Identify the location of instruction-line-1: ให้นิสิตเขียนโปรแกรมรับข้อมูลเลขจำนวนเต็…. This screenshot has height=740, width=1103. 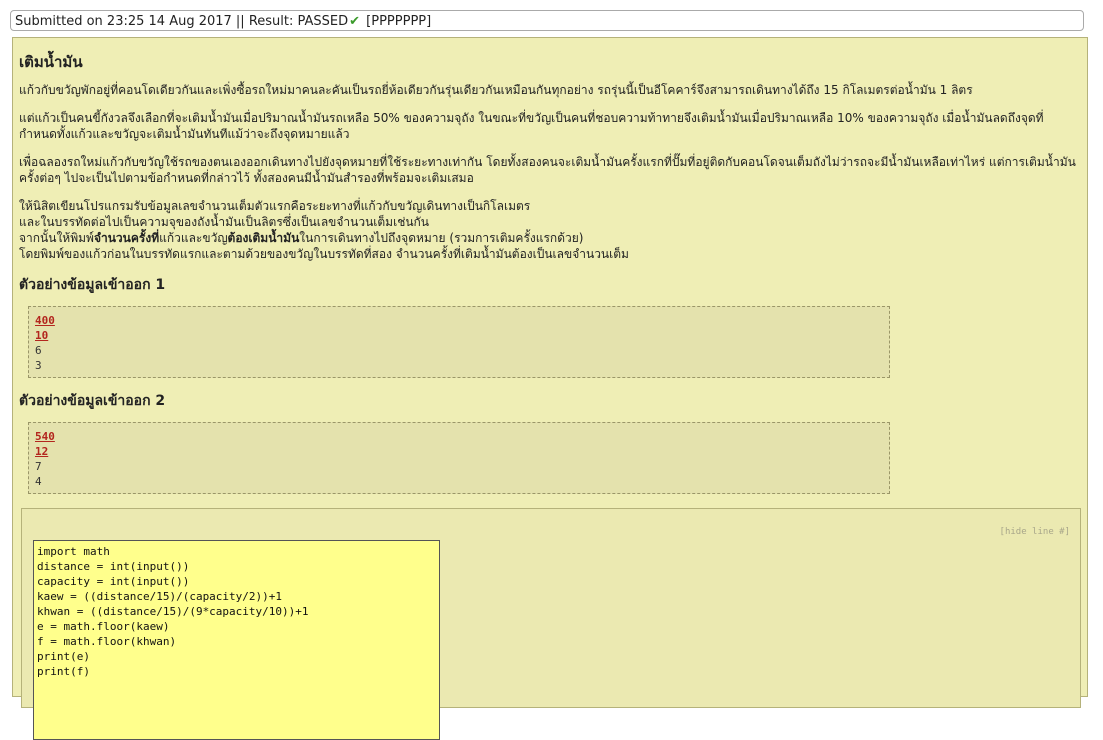
(275, 206).